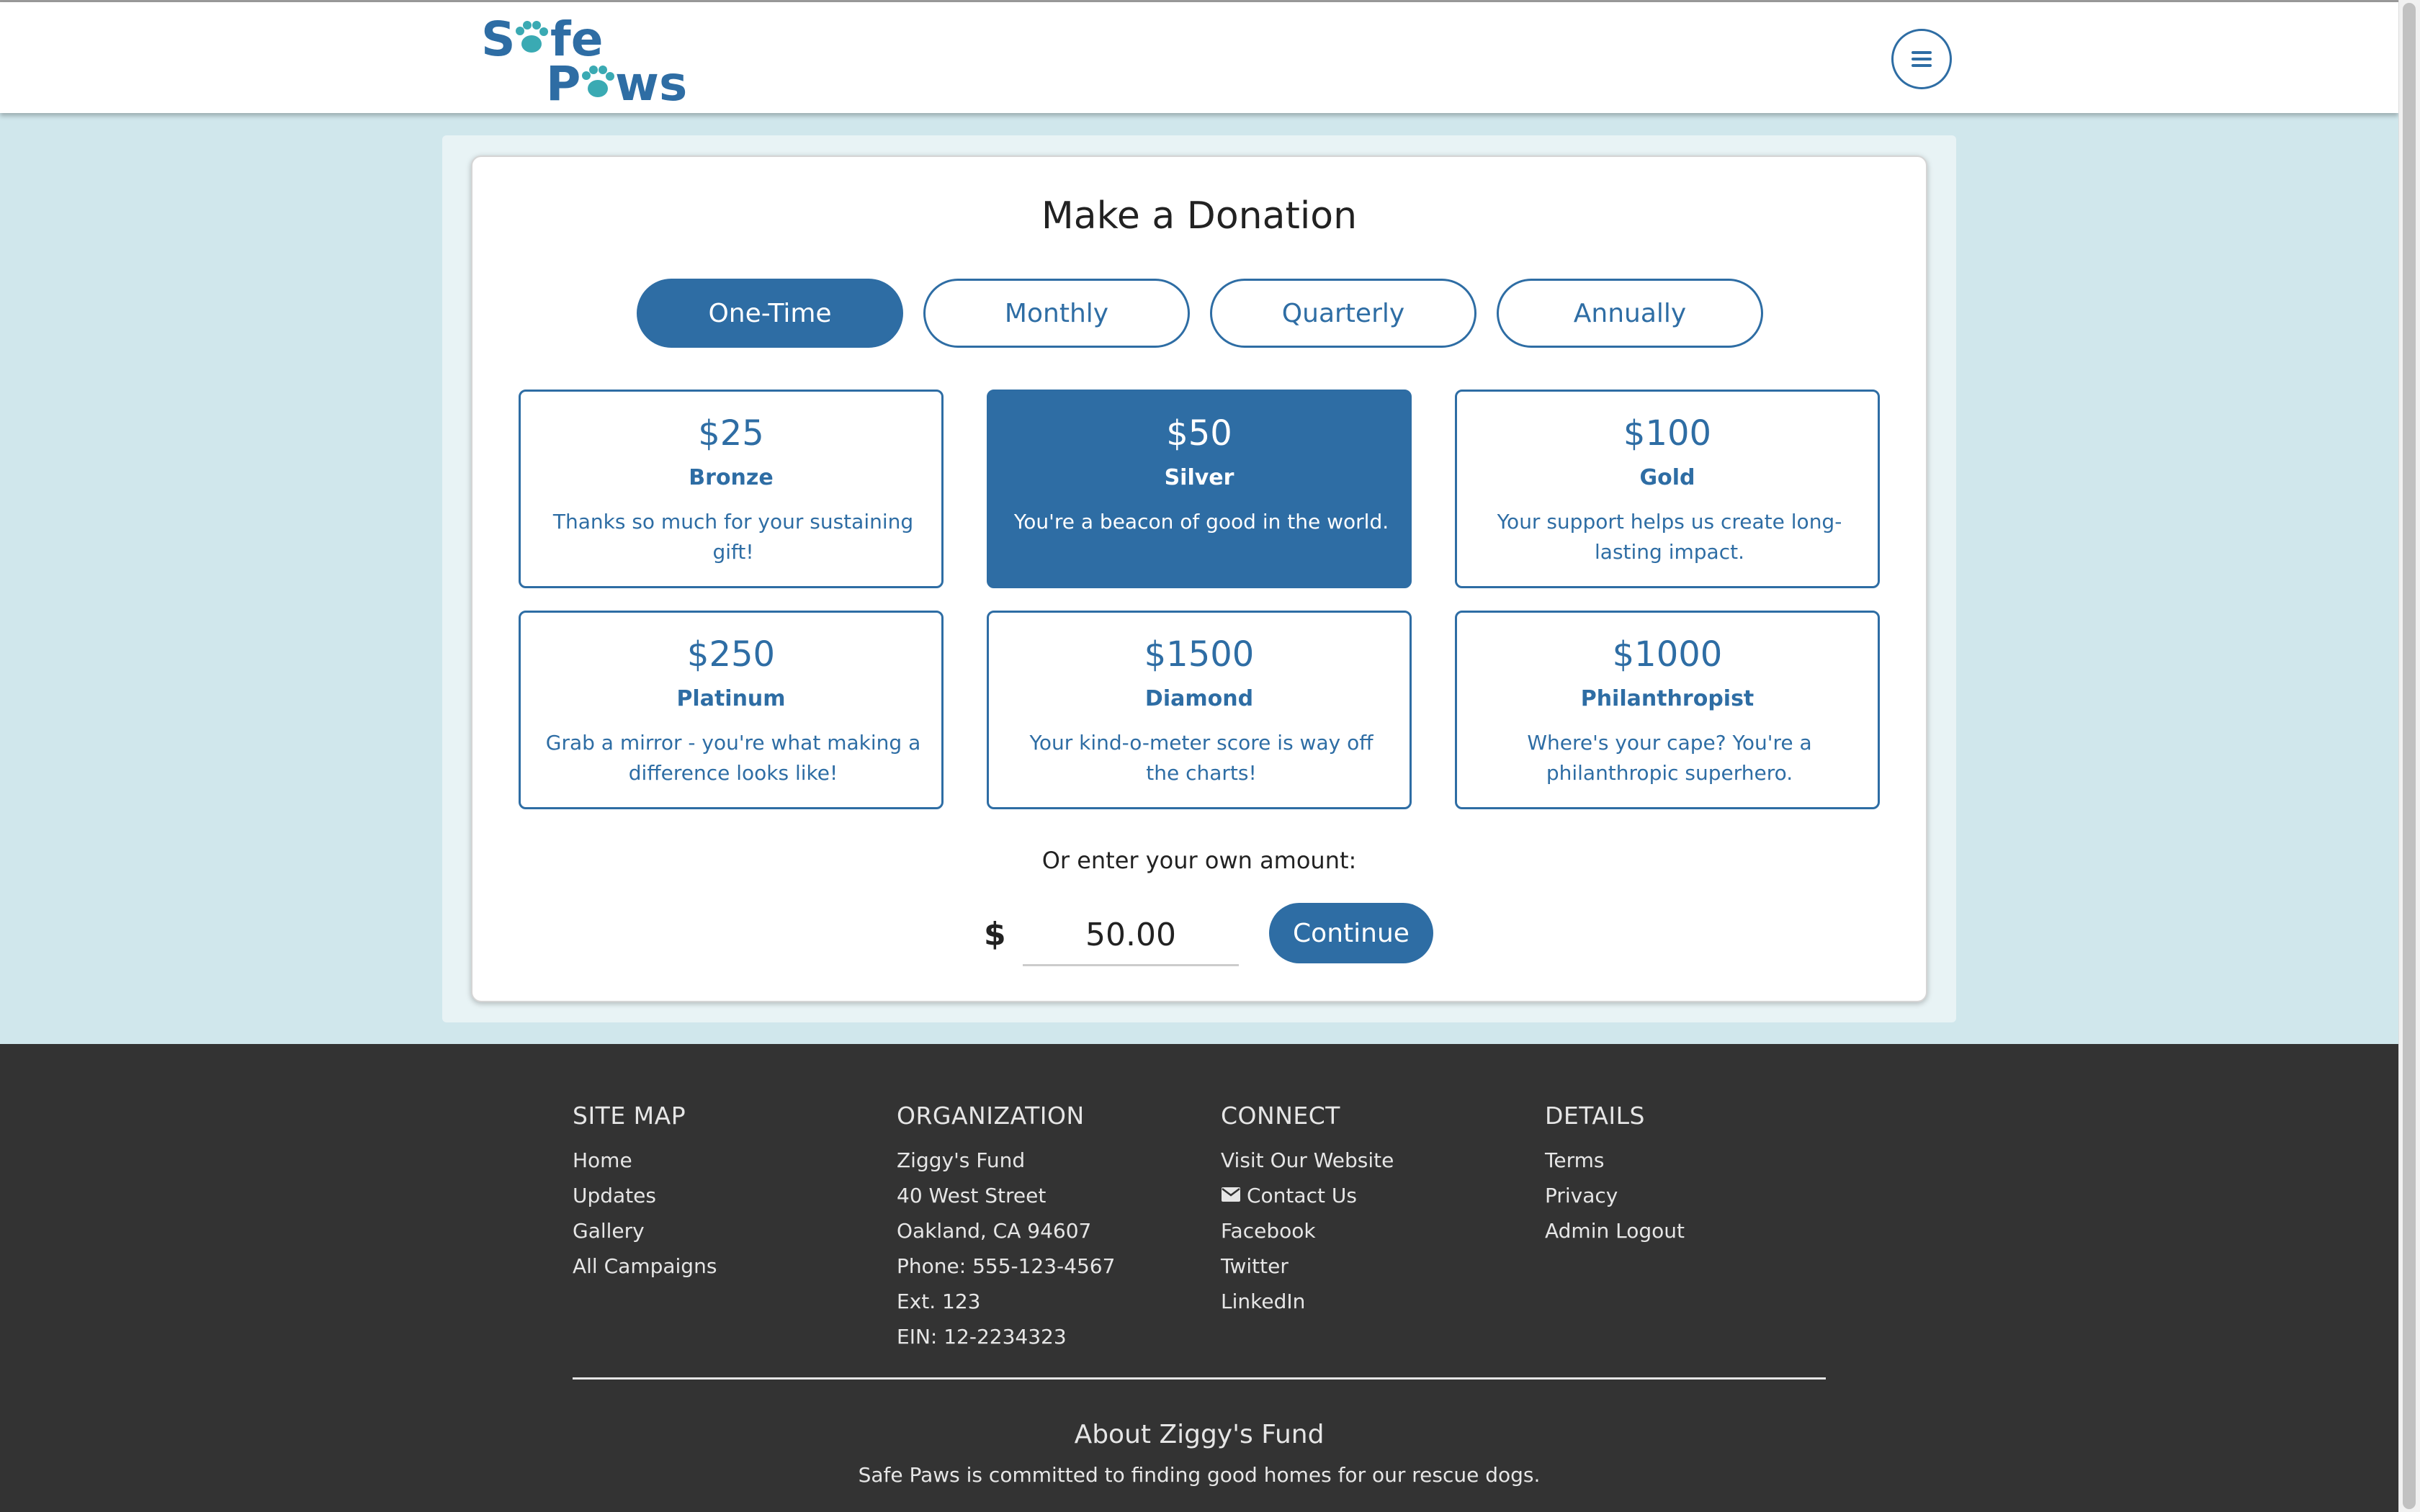 This screenshot has width=2420, height=1512. I want to click on footer-heading: ORGANIZATION, so click(991, 1116).